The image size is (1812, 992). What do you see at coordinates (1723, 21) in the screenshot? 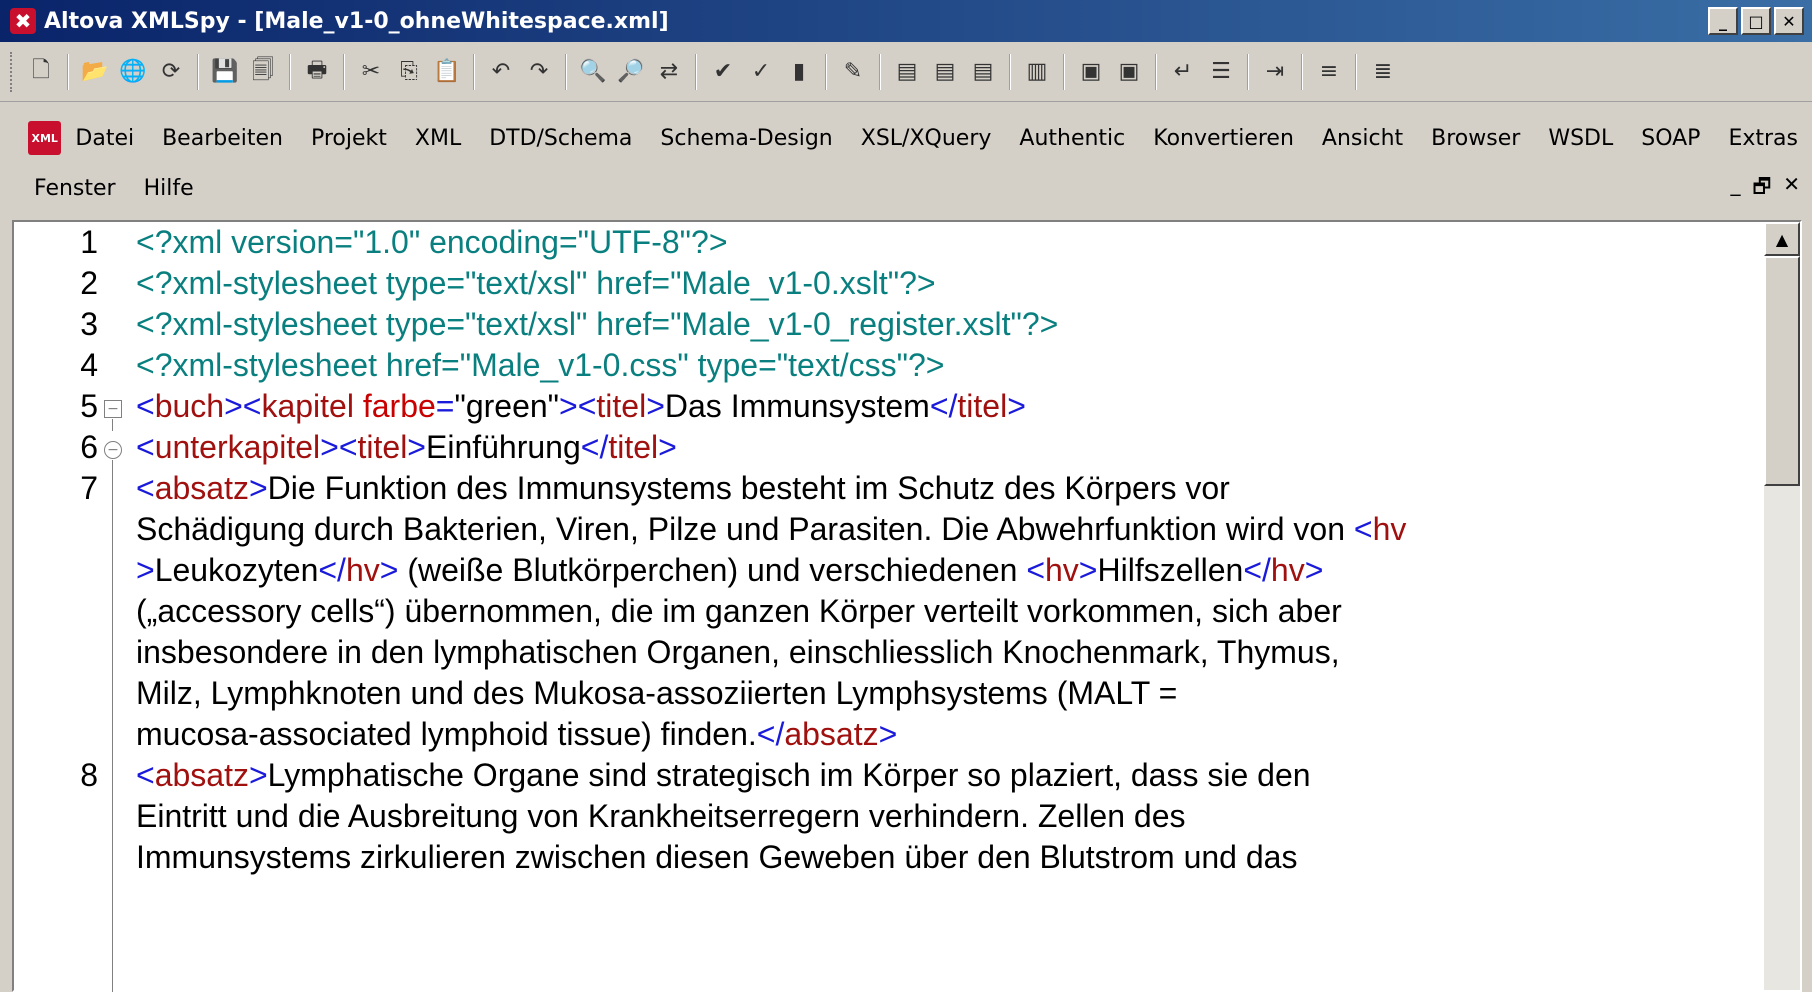
I see `minimize-button: _` at bounding box center [1723, 21].